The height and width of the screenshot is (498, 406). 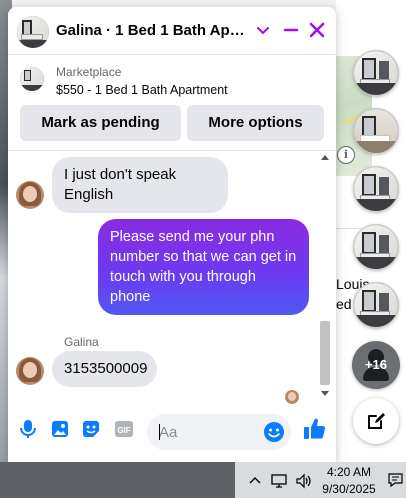 What do you see at coordinates (349, 472) in the screenshot?
I see `clock-time: 4:20 AM` at bounding box center [349, 472].